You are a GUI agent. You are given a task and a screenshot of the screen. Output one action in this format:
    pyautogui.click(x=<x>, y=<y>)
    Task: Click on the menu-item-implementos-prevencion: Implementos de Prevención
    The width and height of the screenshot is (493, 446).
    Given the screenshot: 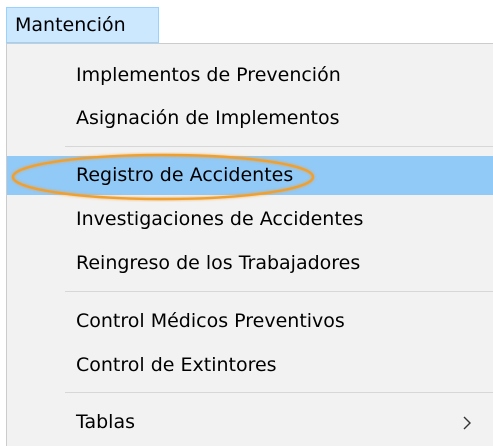 What is the action you would take?
    pyautogui.click(x=250, y=75)
    